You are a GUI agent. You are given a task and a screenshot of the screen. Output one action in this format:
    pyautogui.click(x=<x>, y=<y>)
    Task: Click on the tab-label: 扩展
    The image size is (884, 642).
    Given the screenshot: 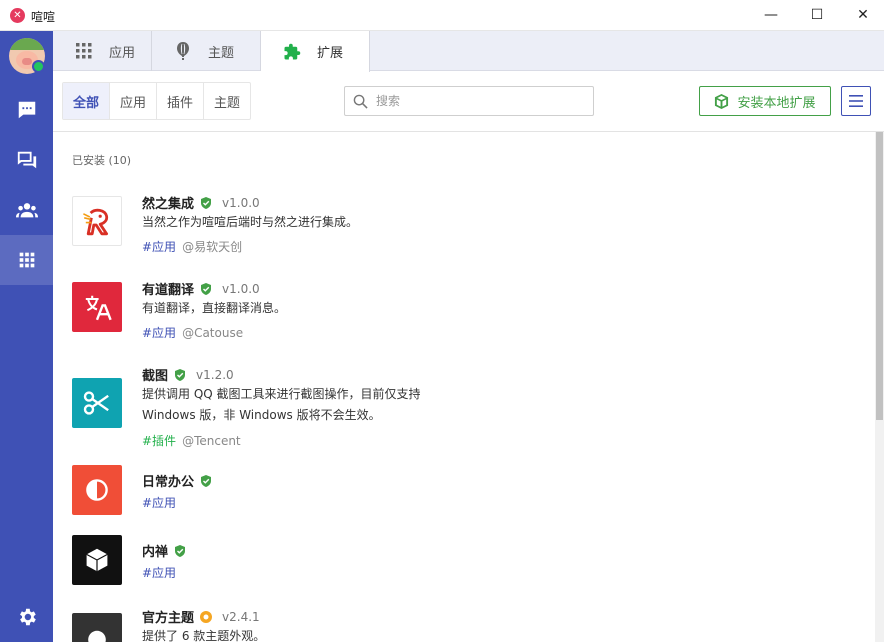 What is the action you would take?
    pyautogui.click(x=330, y=53)
    